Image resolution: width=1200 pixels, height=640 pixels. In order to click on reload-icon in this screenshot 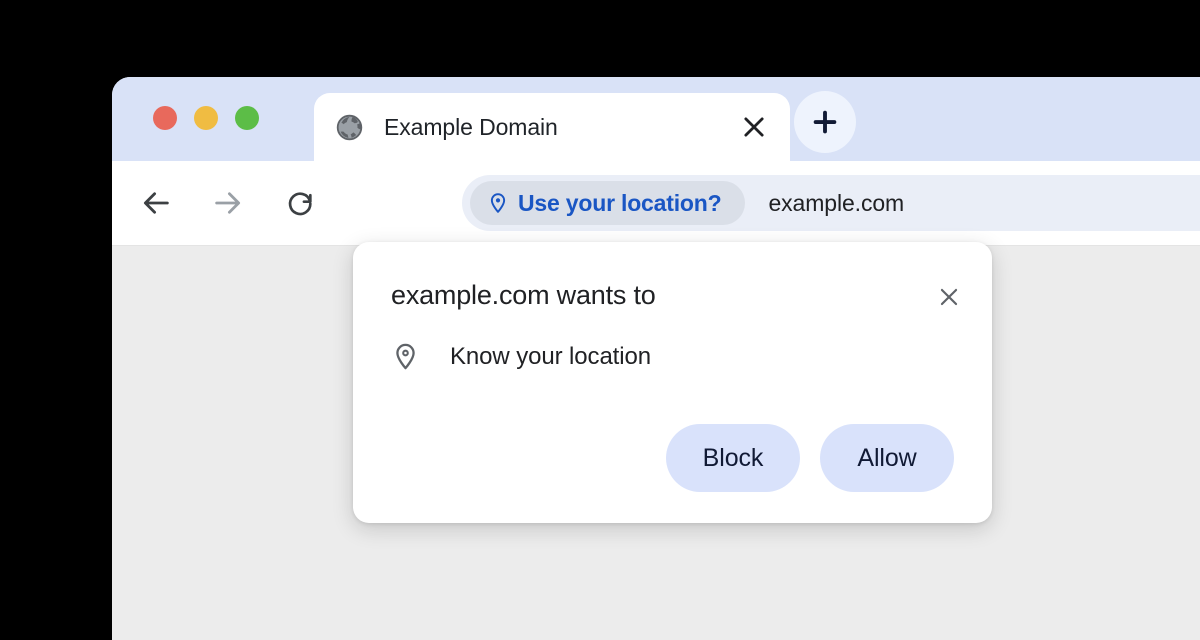, I will do `click(300, 204)`.